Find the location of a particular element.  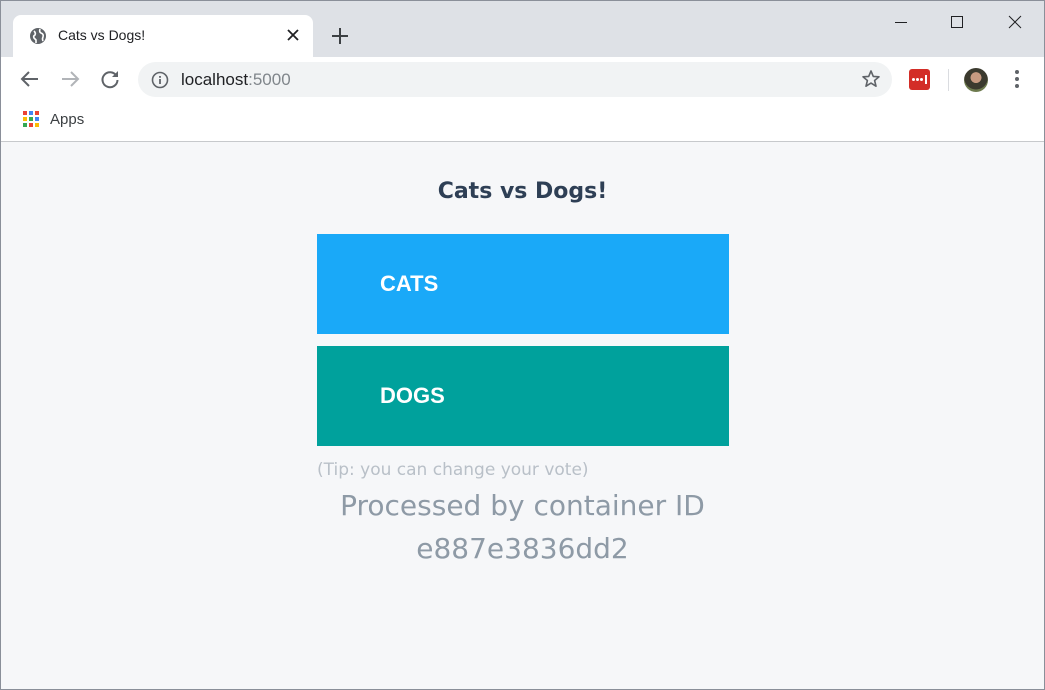

container-id-info: Processed by container ID e887e3836dd2 is located at coordinates (522, 527).